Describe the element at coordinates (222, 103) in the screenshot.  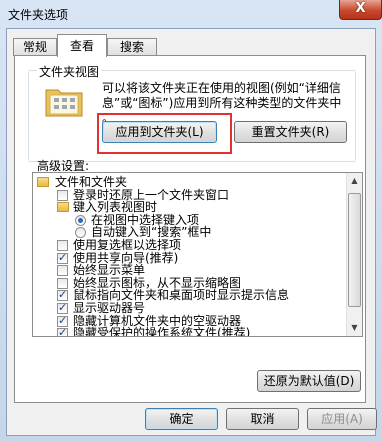
I see `description-line: 息”或“图标”)应用到所有这种类型的文件夹中` at that location.